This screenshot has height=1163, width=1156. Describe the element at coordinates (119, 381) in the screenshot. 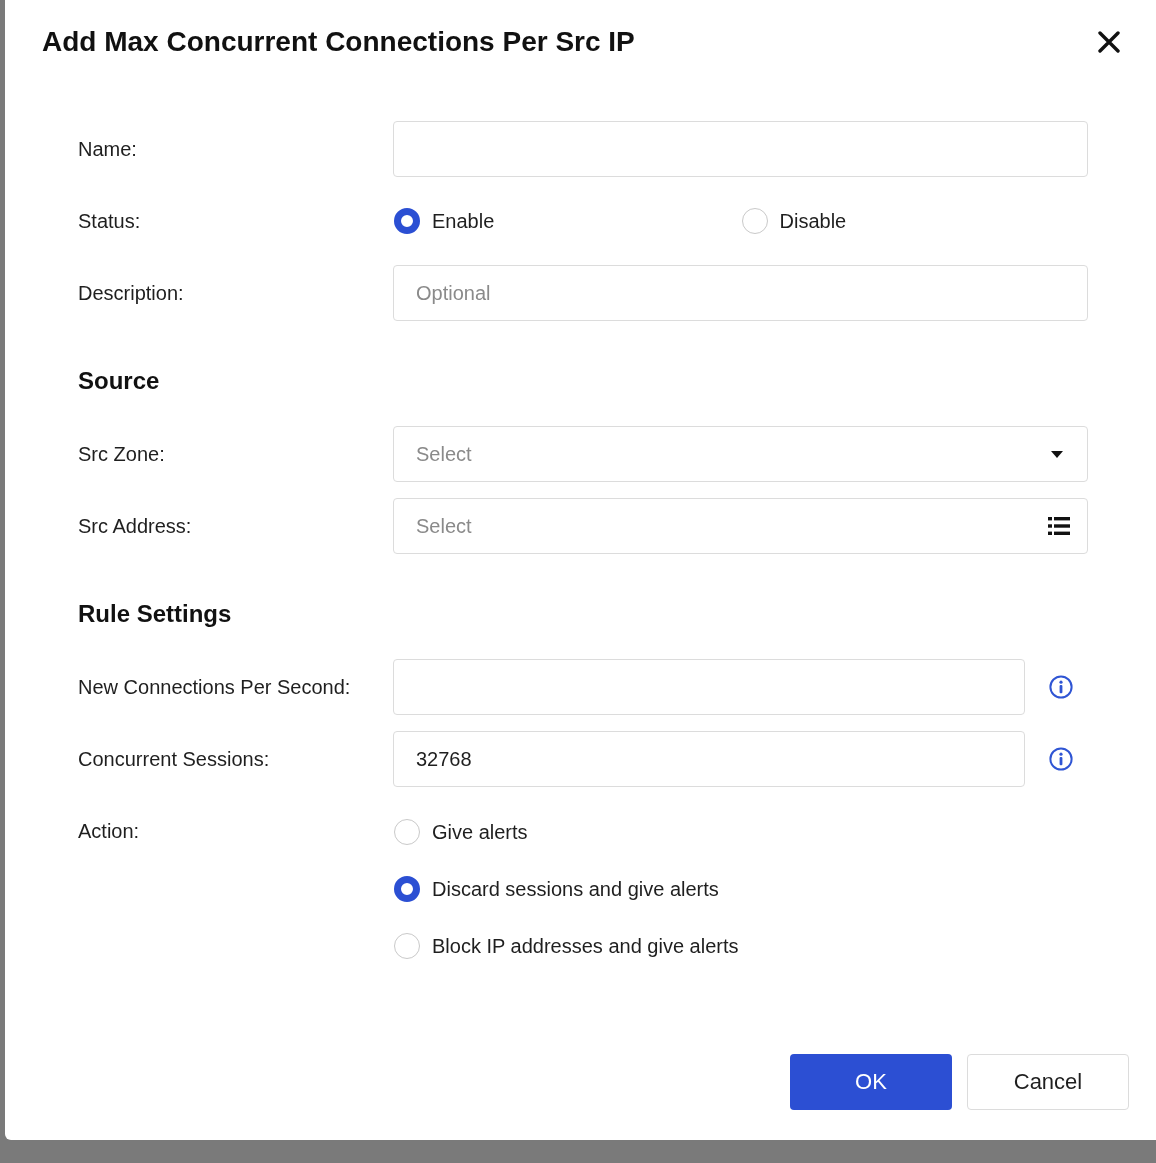

I see `section-heading: Source` at that location.